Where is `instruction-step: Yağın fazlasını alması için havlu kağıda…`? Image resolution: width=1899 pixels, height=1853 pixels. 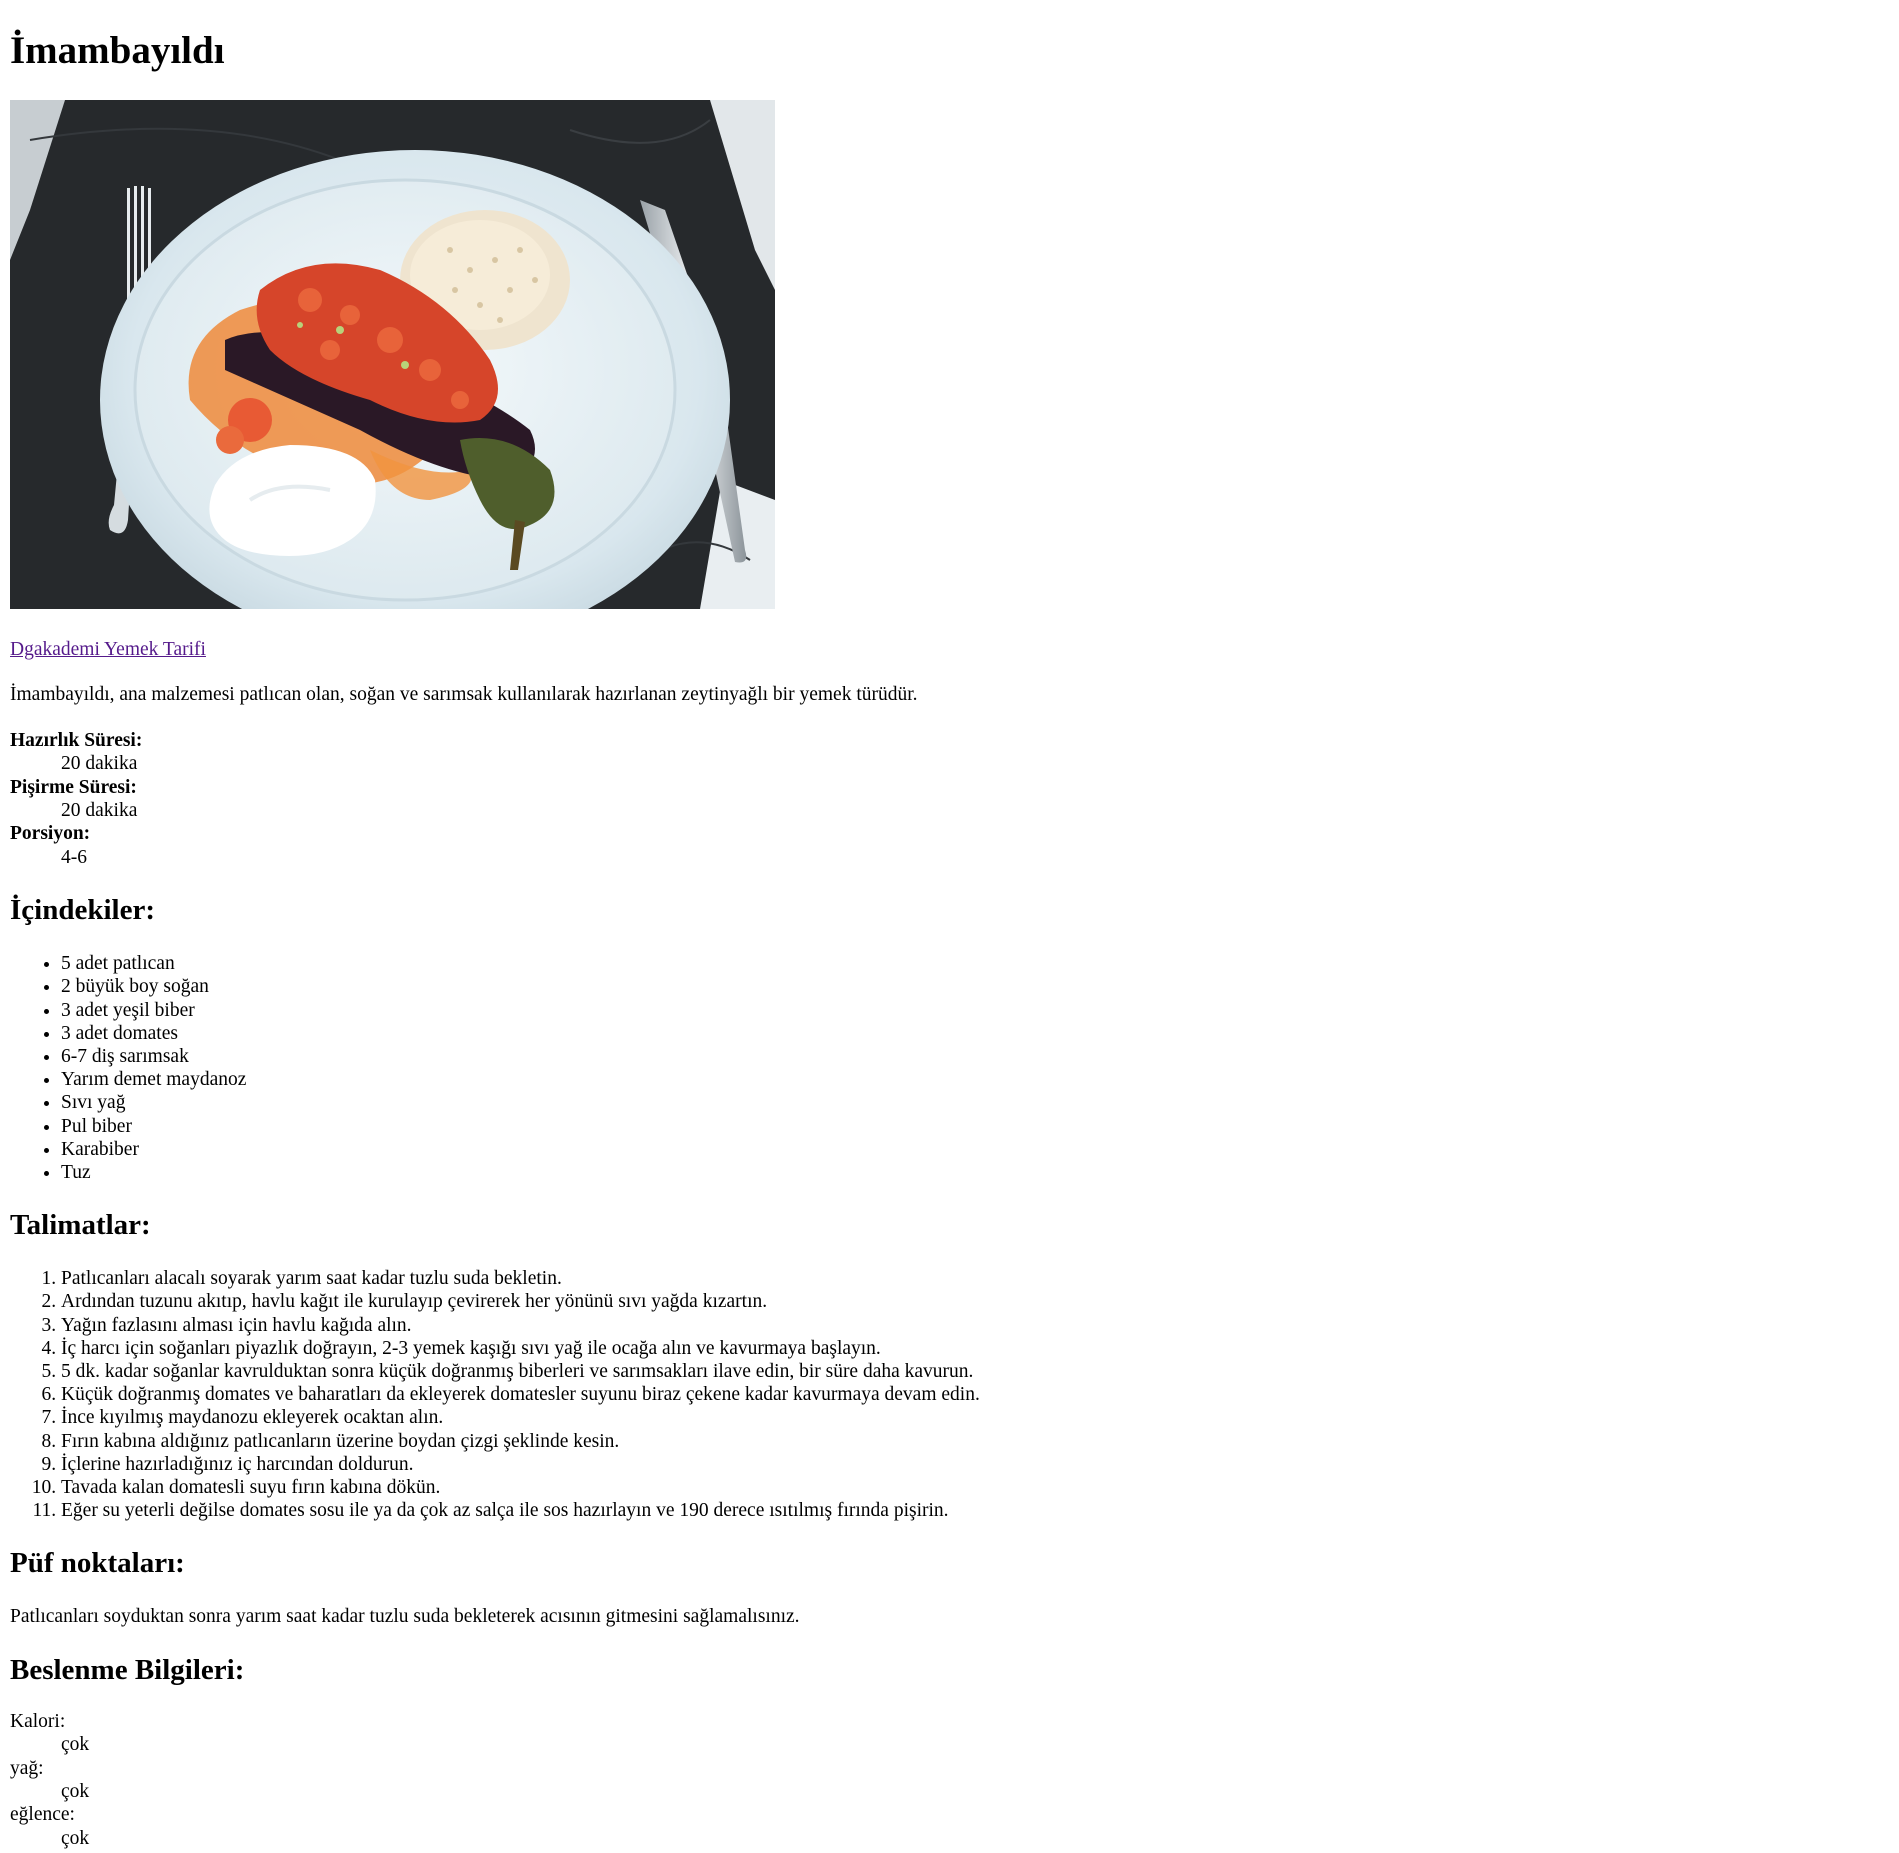
instruction-step: Yağın fazlasını alması için havlu kağıda… is located at coordinates (975, 1325).